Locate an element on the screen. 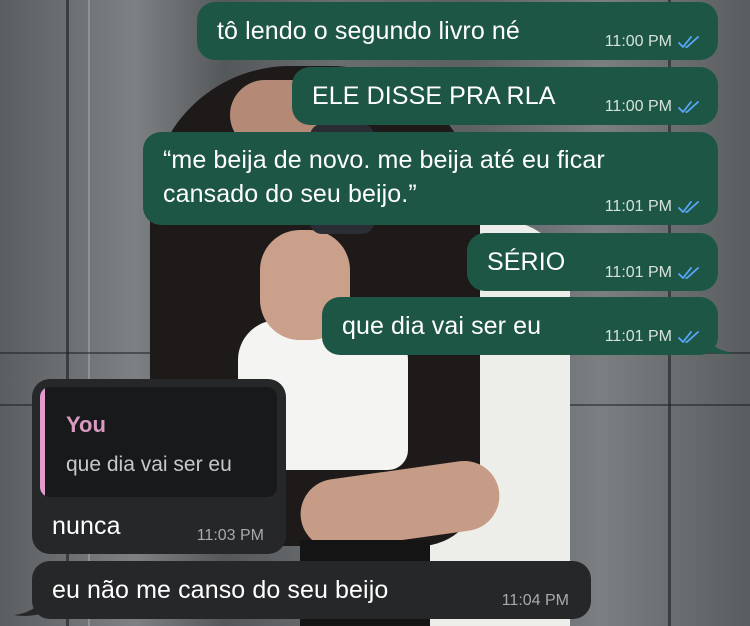  outgoing-message: SÉRIO 11:01 PM is located at coordinates (592, 262).